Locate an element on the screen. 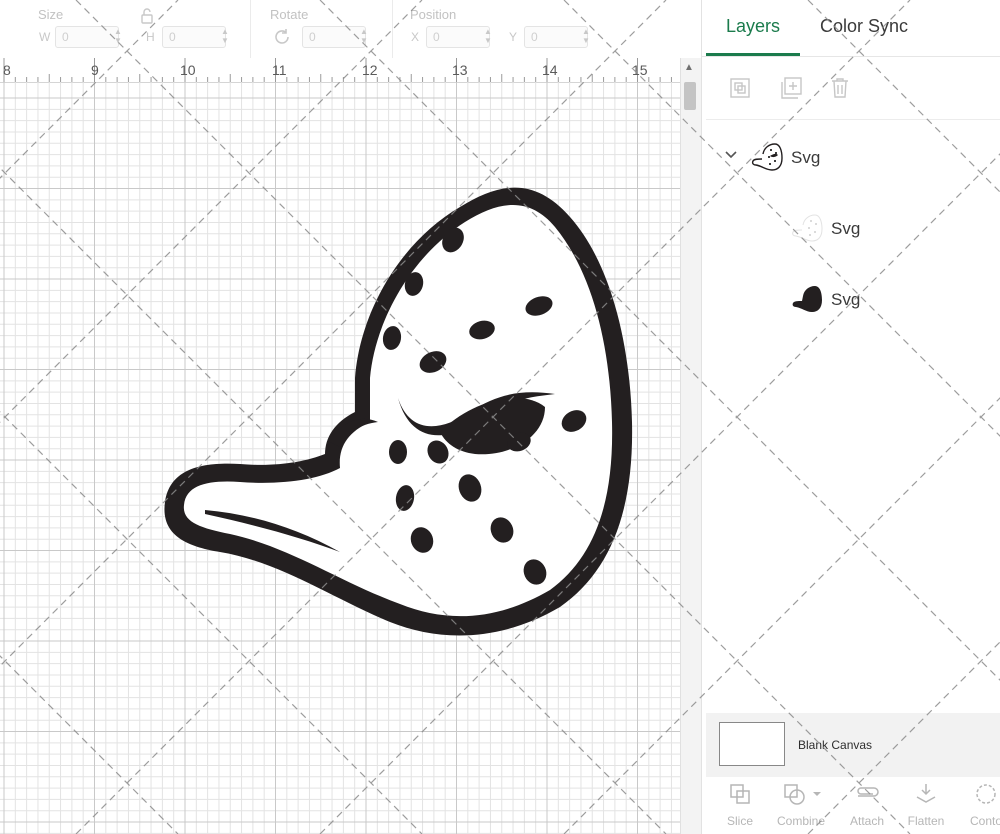  combine-icon is located at coordinates (801, 796).